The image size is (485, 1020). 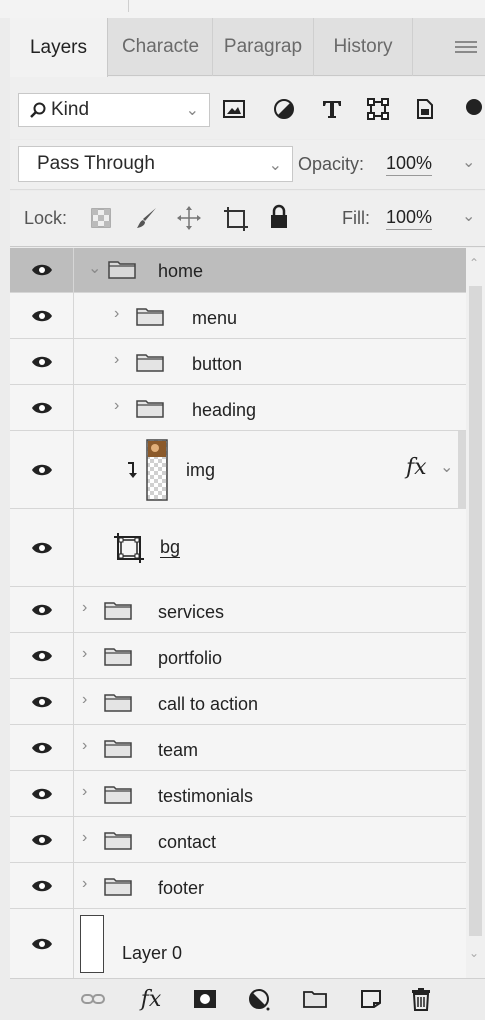 I want to click on layers-bottom-toolbar: fx, so click(x=247, y=999).